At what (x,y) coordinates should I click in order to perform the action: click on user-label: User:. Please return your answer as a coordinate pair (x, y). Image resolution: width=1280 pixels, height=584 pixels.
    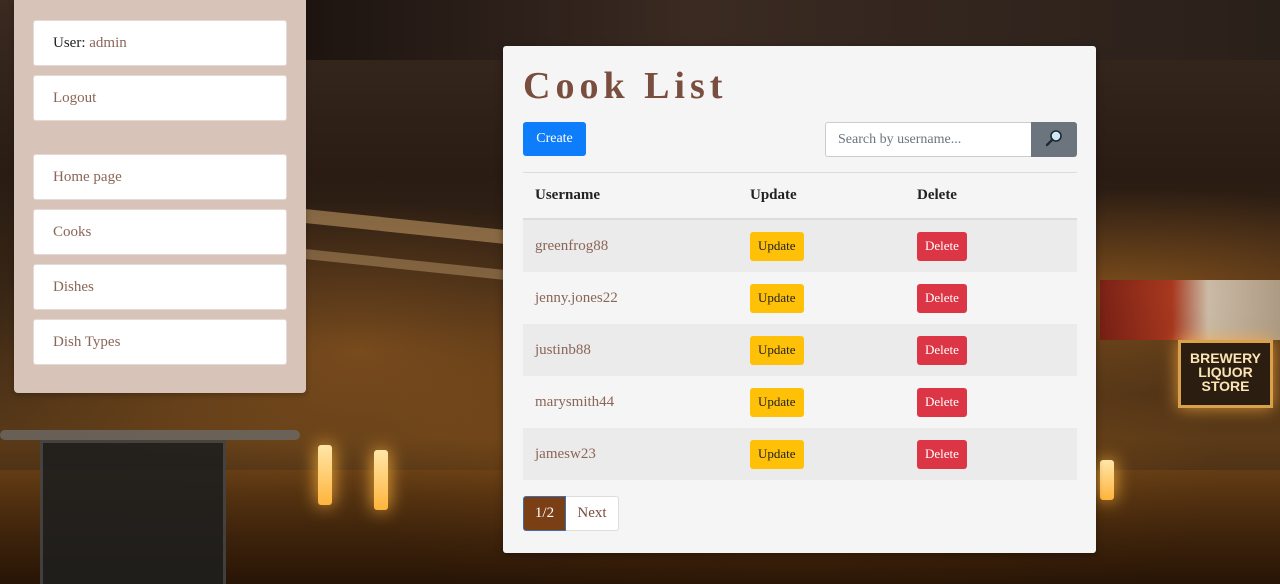
    Looking at the image, I should click on (69, 43).